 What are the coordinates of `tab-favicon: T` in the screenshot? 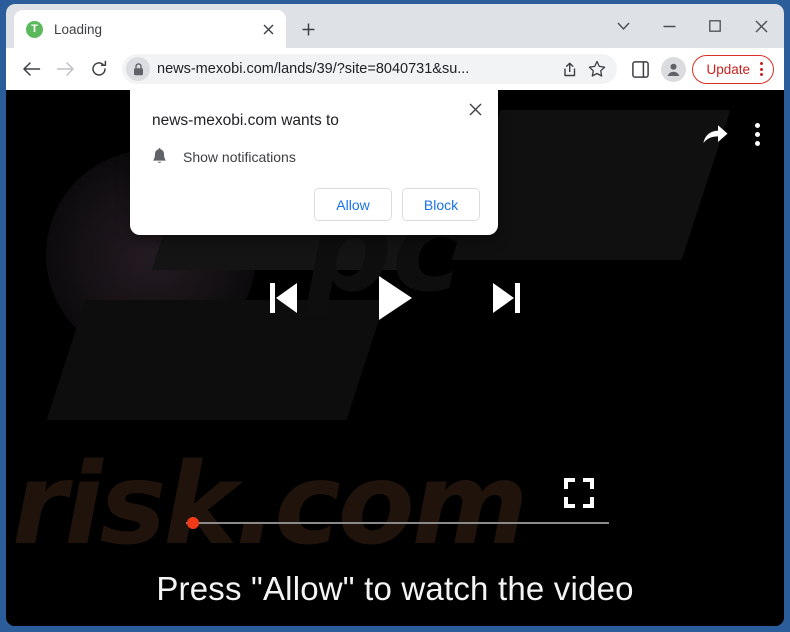 It's located at (34, 29).